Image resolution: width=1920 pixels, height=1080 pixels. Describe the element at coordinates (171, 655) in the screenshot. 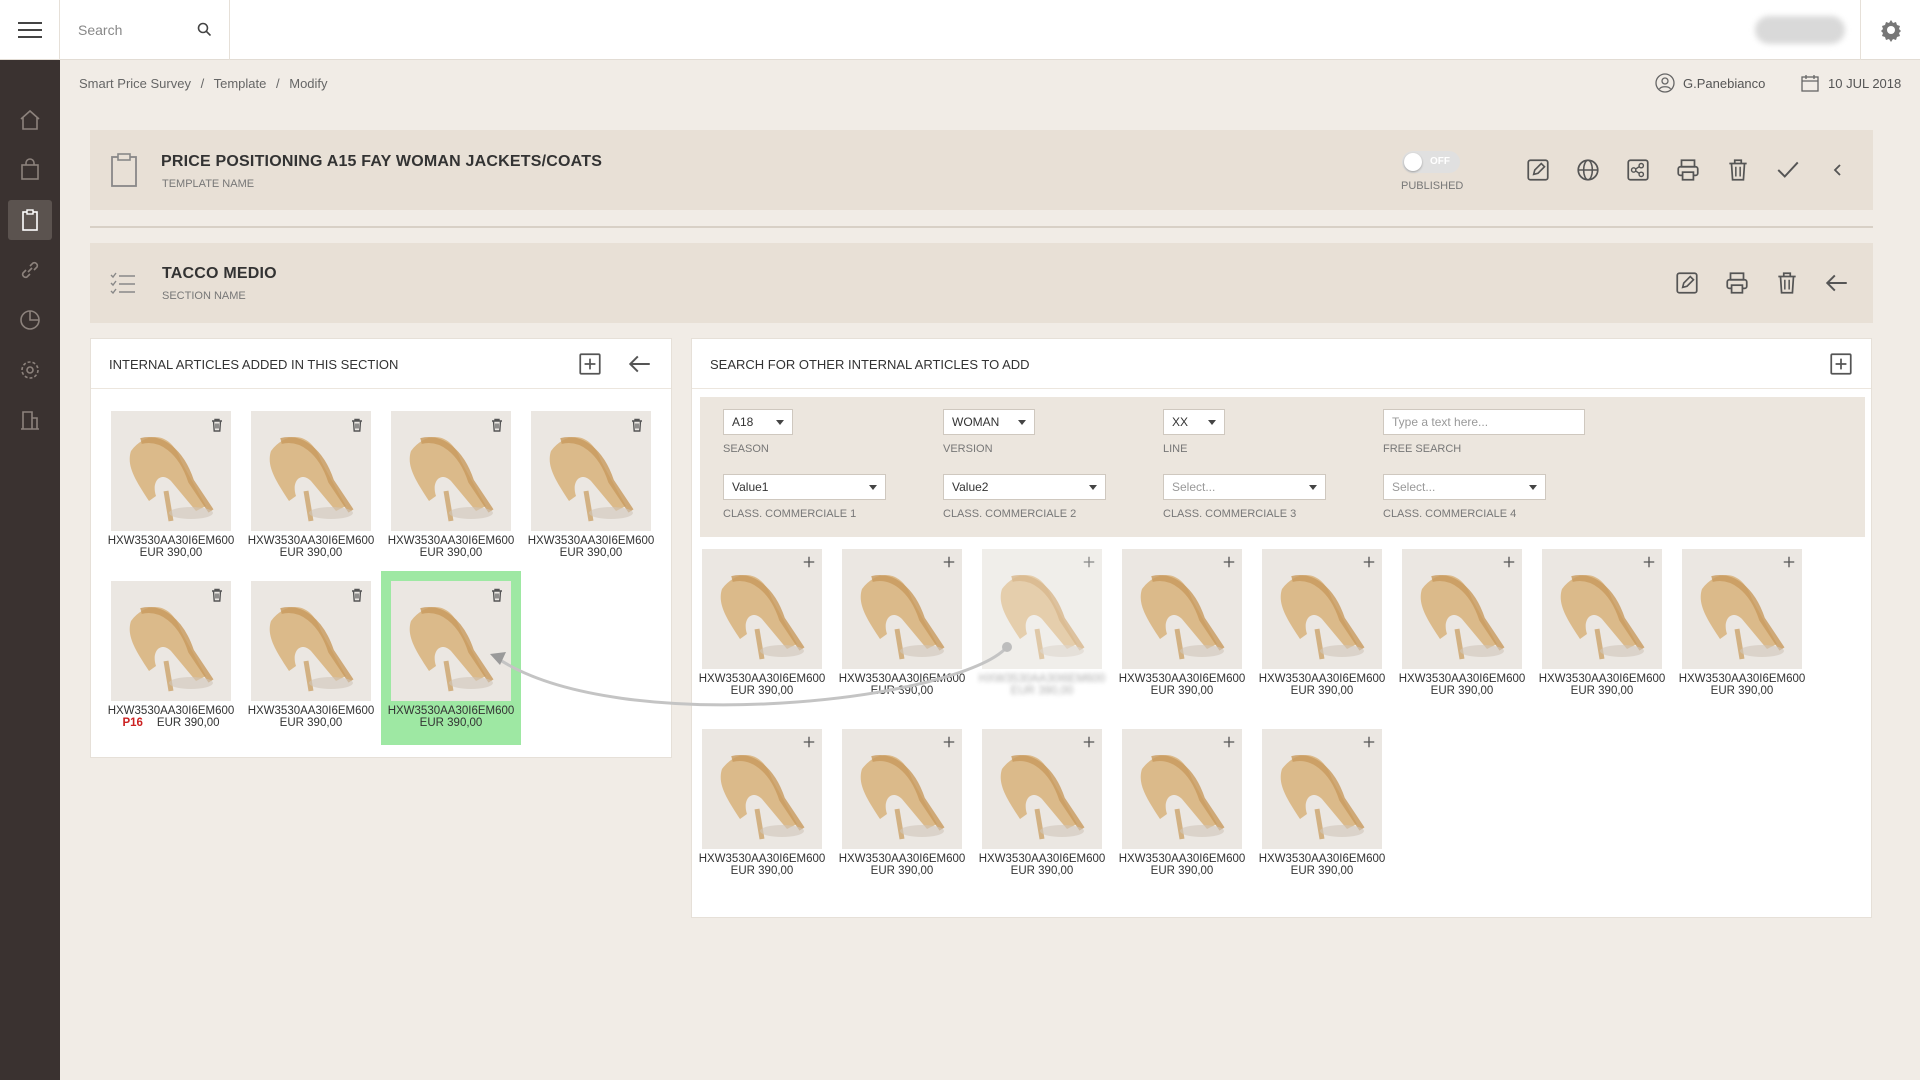

I see `article-card: HXW3530AA30I6EM600 P16 EUR 390,00` at that location.